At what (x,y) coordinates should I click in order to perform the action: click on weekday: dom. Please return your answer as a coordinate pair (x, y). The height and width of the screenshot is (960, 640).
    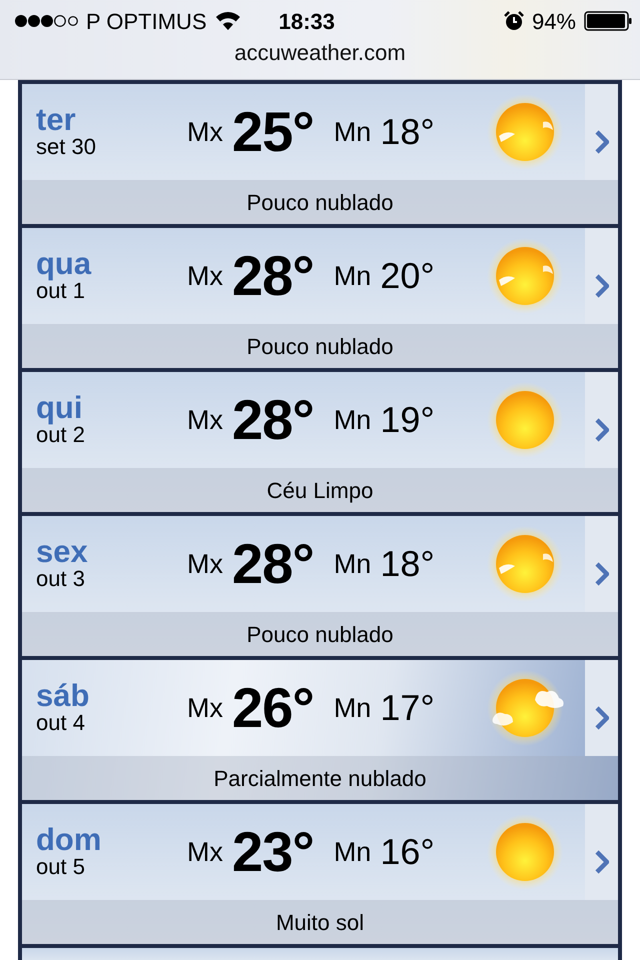
    Looking at the image, I should click on (69, 840).